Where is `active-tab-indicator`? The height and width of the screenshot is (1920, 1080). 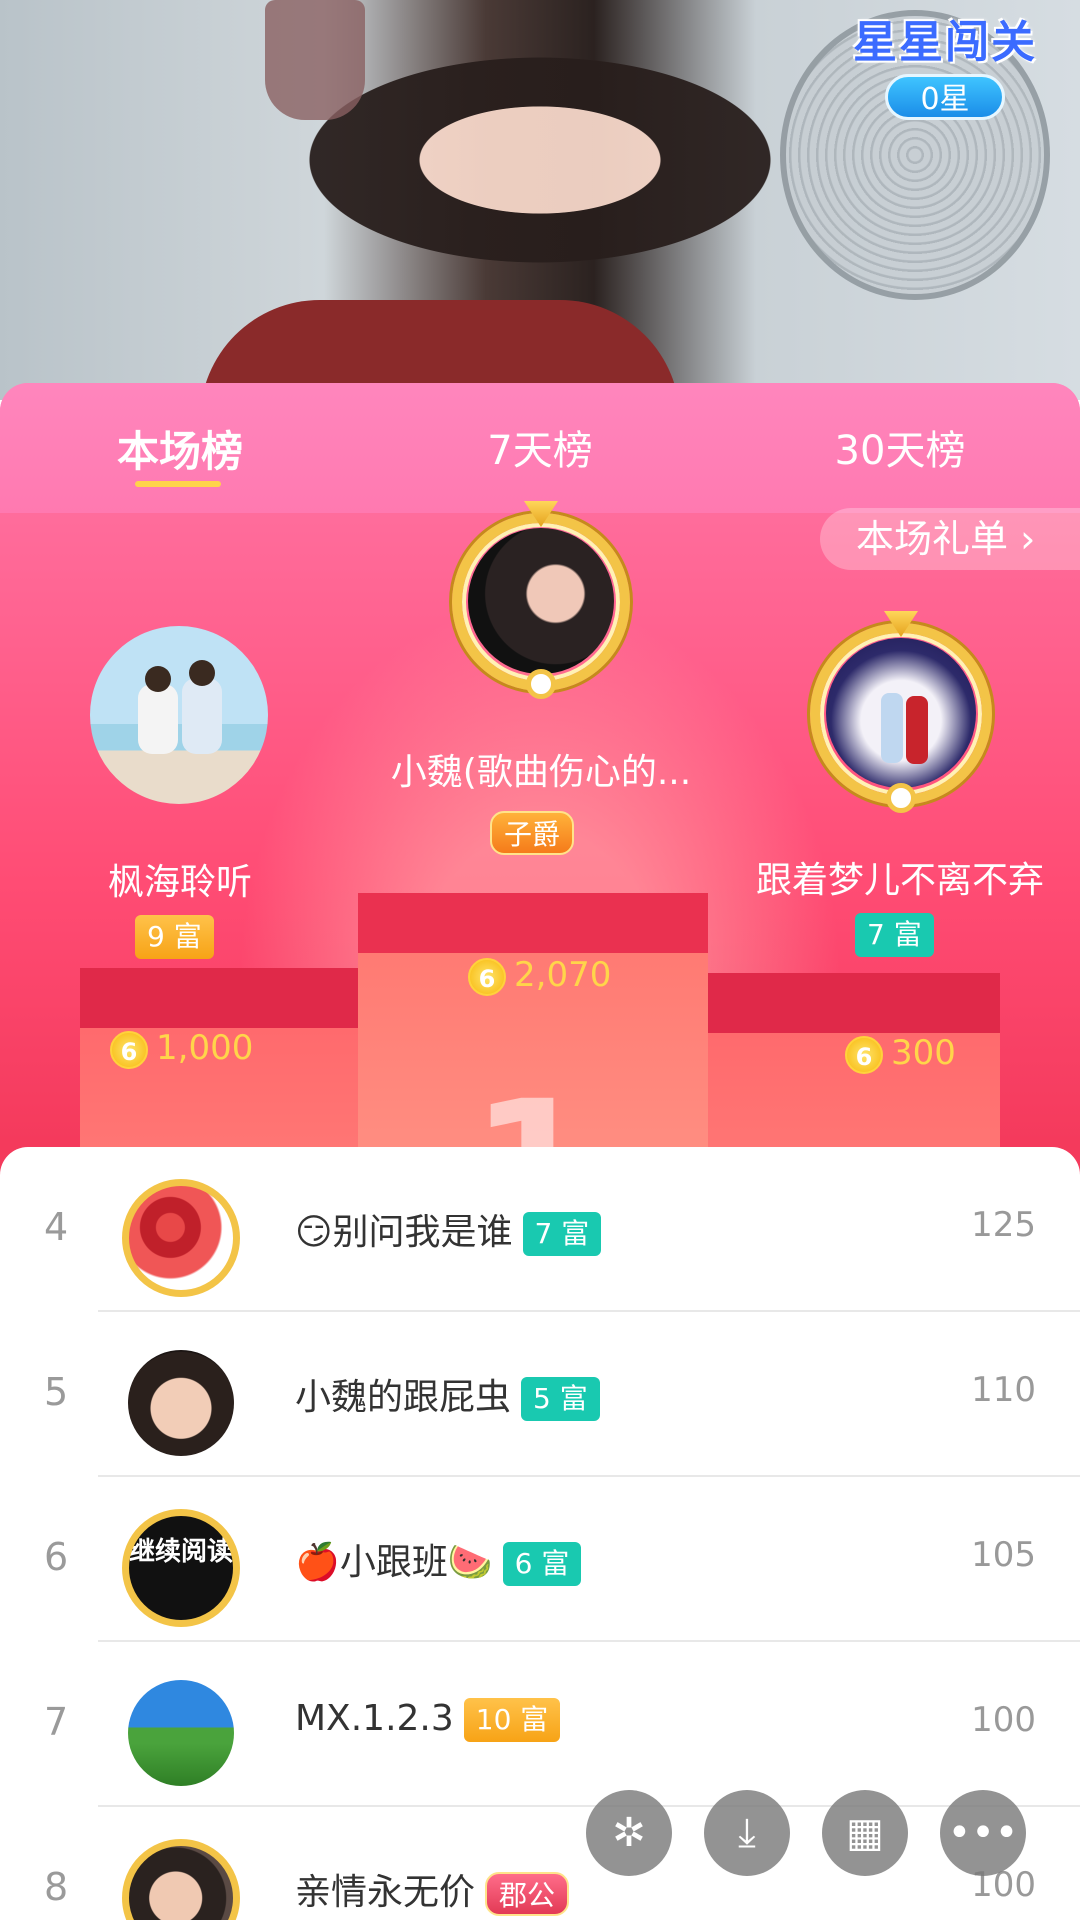
active-tab-indicator is located at coordinates (178, 484).